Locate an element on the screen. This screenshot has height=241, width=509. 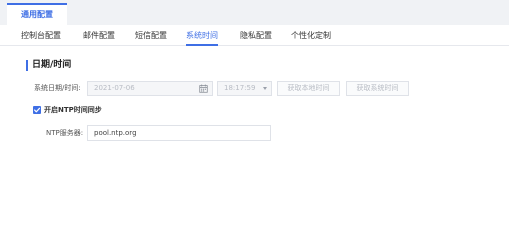
ntp-server-value: pool.ntp.org is located at coordinates (115, 133).